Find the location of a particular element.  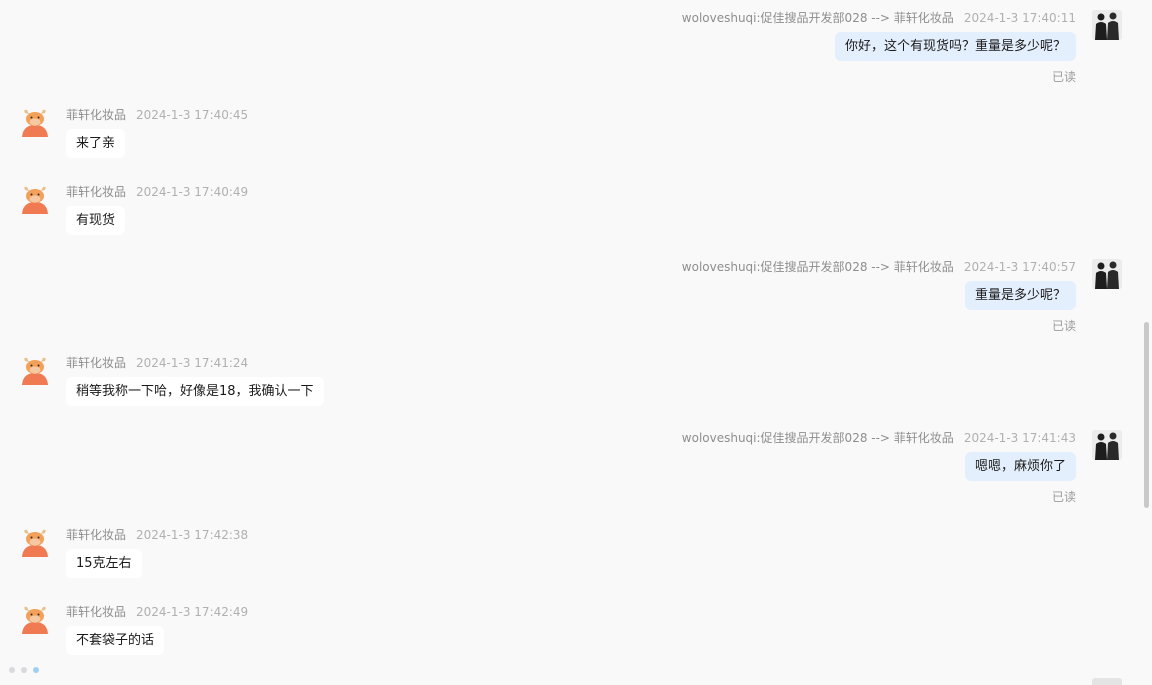

message-incoming: 菲轩化妆品 2024-1-3 17:40:45 来了亲 is located at coordinates (320, 135).